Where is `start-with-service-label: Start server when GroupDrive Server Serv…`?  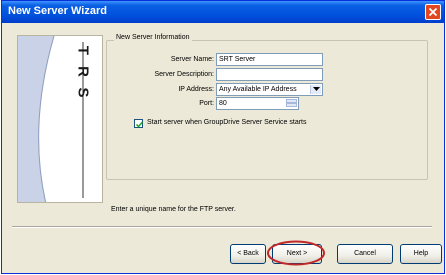
start-with-service-label: Start server when GroupDrive Server Serv… is located at coordinates (227, 122).